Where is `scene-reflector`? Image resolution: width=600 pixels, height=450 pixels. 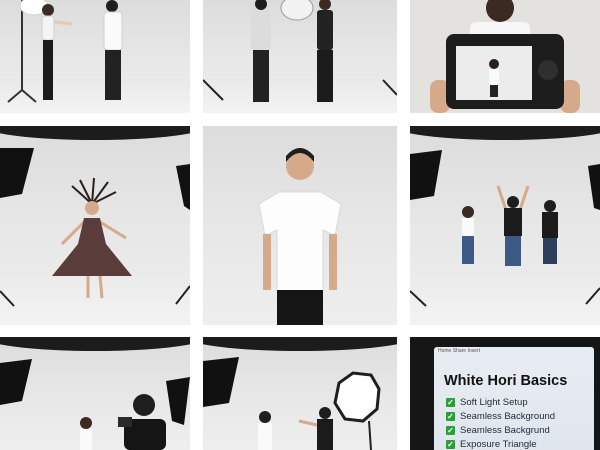 scene-reflector is located at coordinates (300, 51).